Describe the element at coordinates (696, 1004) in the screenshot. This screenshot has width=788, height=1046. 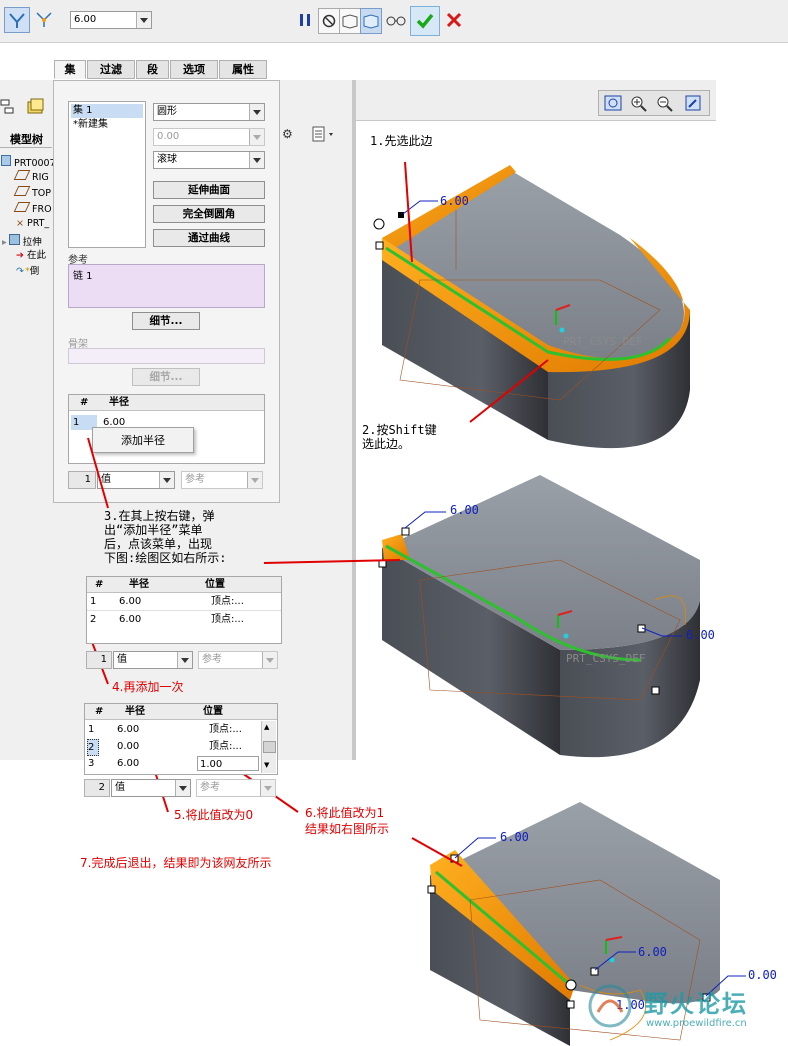
I see `watermark-text: 野火论坛` at that location.